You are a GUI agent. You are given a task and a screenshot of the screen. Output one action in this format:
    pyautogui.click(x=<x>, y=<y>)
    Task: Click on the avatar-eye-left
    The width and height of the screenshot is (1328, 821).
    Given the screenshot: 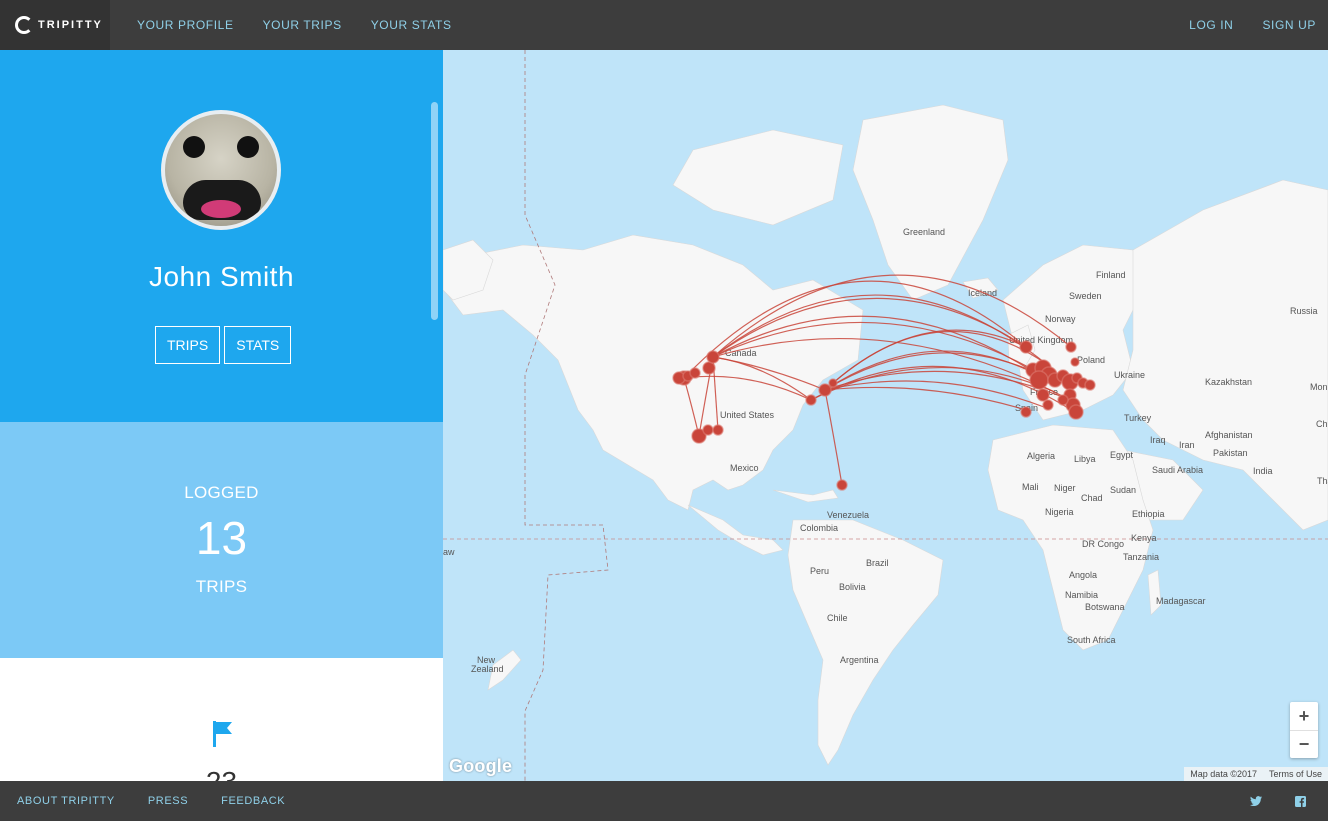 What is the action you would take?
    pyautogui.click(x=194, y=147)
    